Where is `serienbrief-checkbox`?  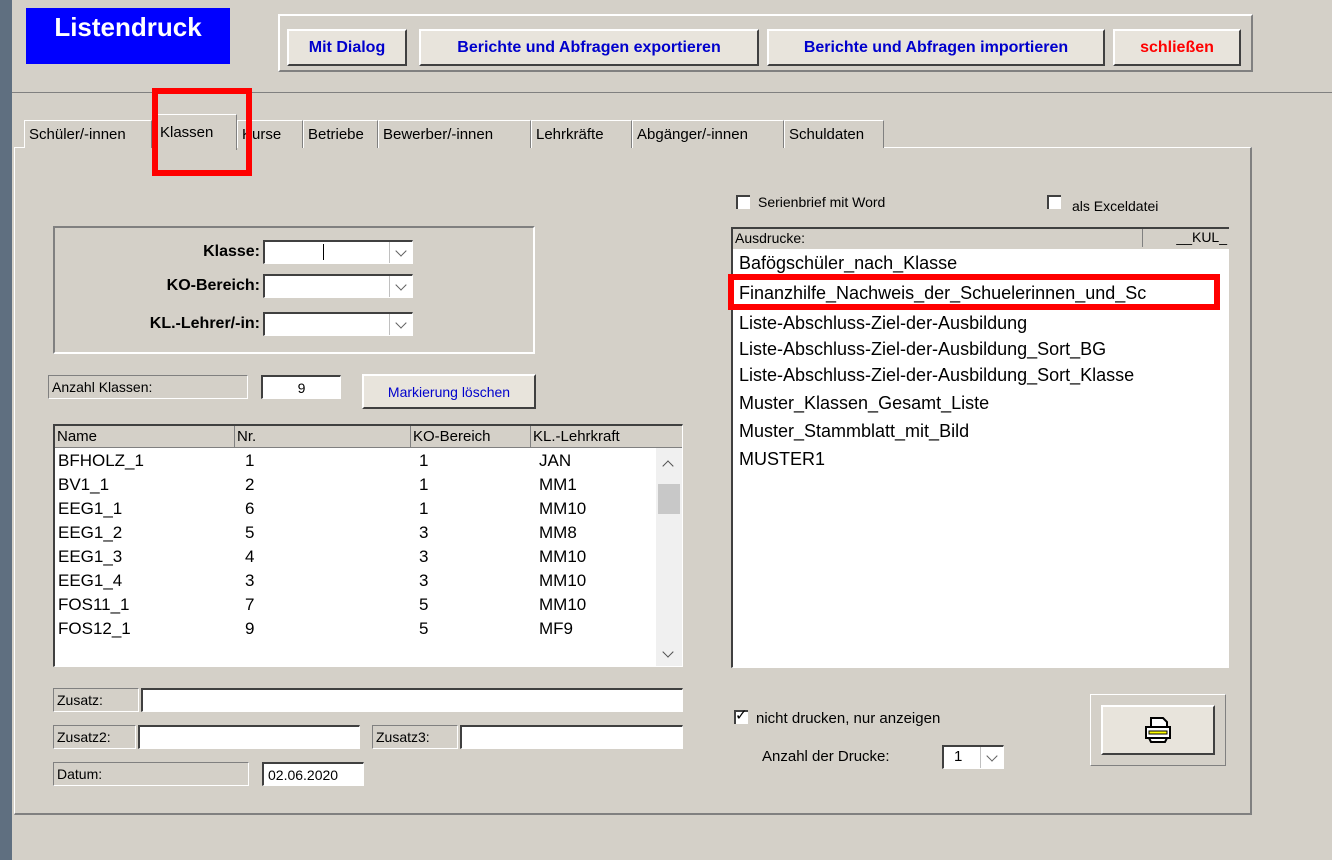 serienbrief-checkbox is located at coordinates (743, 202).